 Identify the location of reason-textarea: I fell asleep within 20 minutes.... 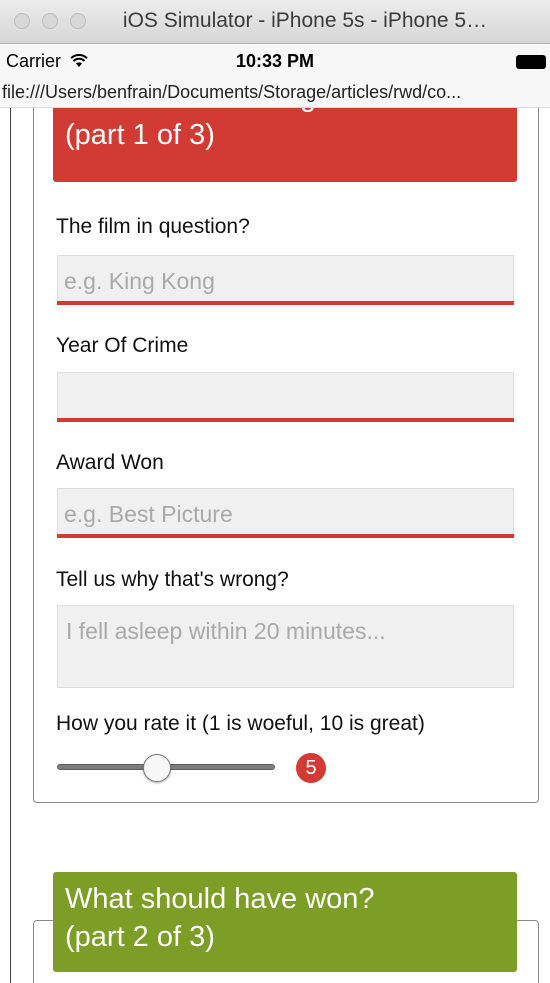
(285, 646).